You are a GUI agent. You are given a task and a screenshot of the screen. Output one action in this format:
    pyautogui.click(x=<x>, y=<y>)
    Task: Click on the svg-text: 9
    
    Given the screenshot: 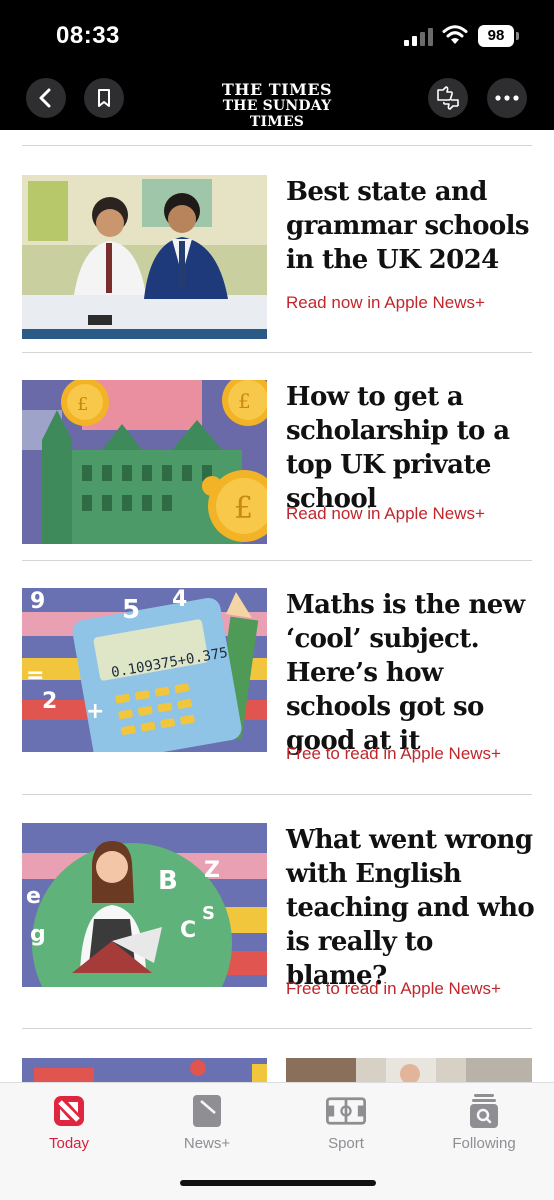 What is the action you would take?
    pyautogui.click(x=37, y=601)
    